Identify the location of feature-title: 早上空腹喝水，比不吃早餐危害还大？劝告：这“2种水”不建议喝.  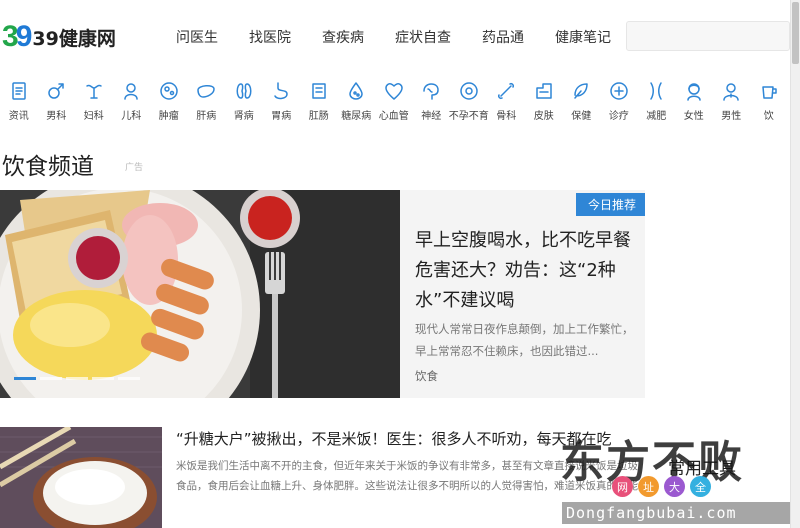
(526, 271).